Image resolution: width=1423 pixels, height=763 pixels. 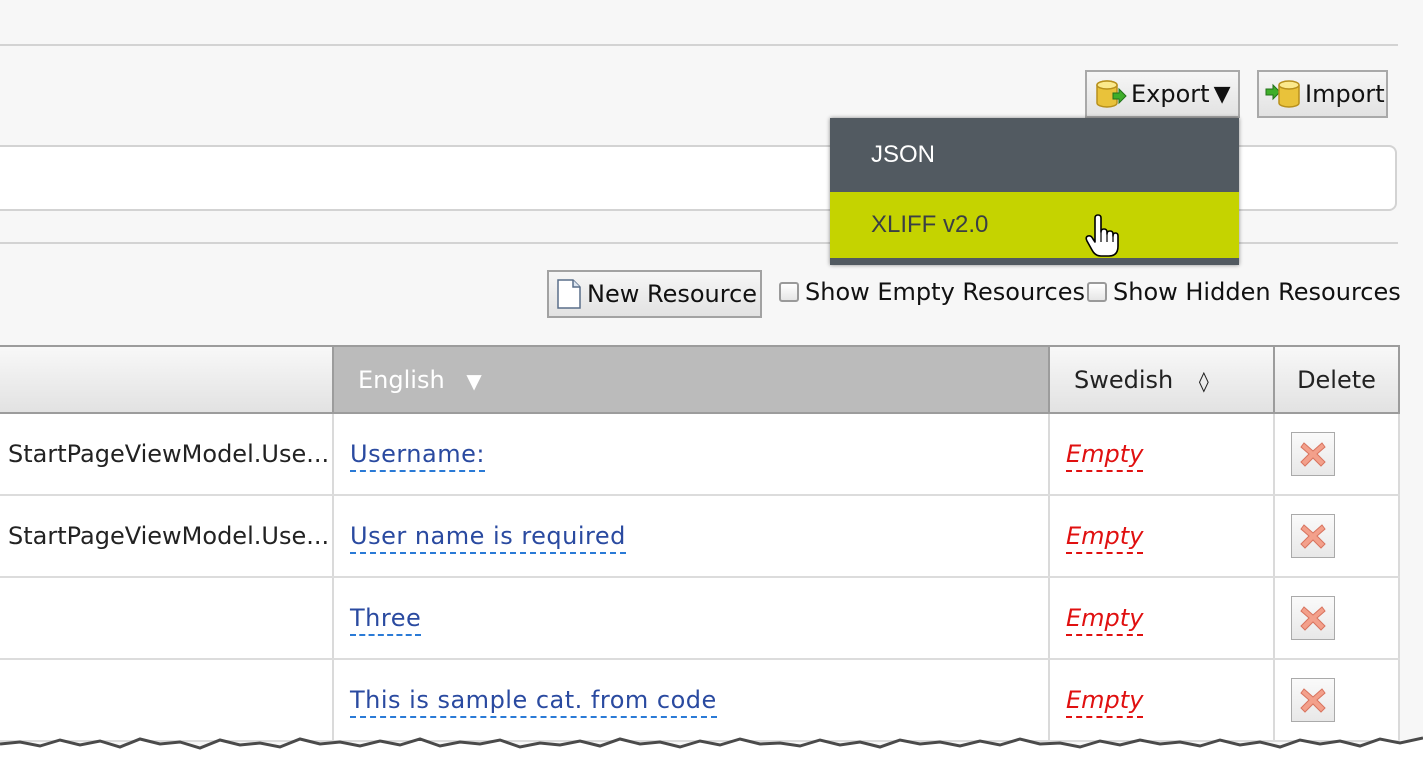 I want to click on import-button: Import, so click(x=1322, y=94).